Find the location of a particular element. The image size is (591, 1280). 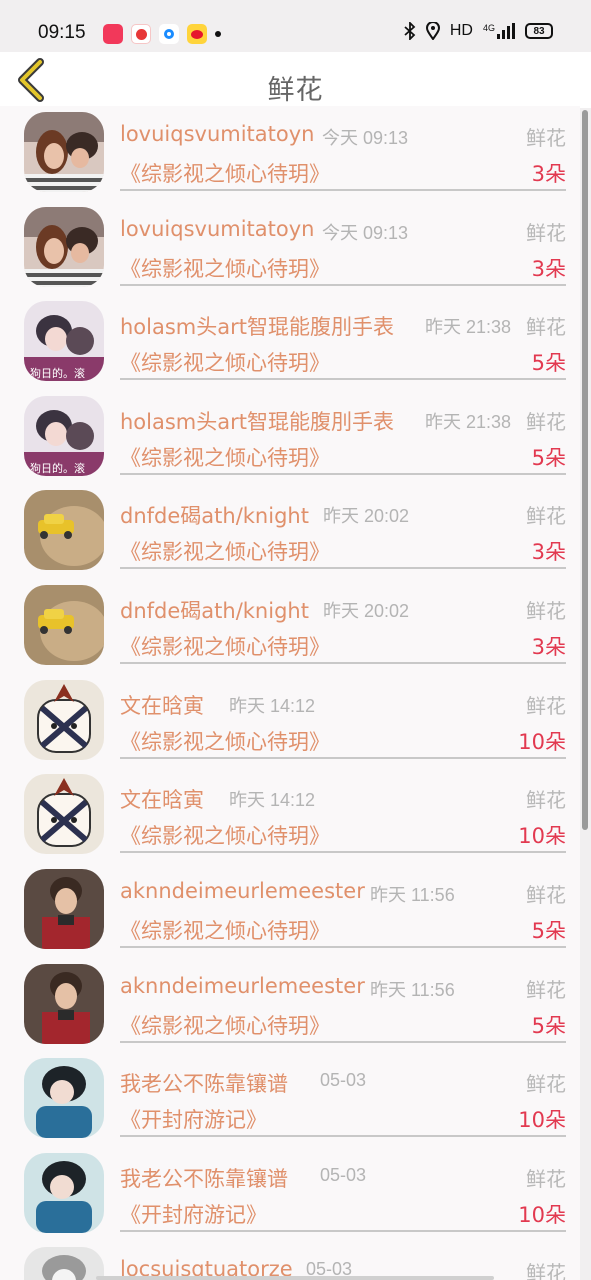

browser-app-icon is located at coordinates (169, 34).